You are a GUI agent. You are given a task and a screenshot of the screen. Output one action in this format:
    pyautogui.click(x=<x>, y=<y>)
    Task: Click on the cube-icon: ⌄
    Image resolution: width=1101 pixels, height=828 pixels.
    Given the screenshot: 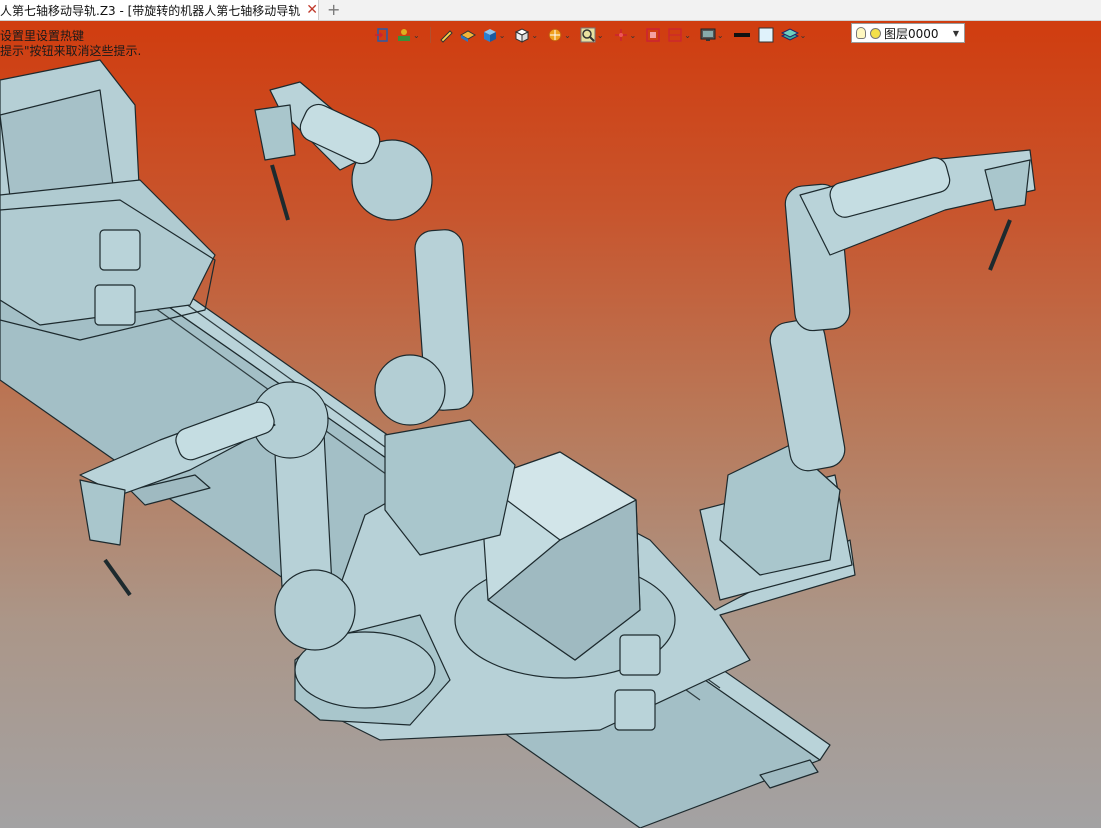 What is the action you would take?
    pyautogui.click(x=527, y=35)
    